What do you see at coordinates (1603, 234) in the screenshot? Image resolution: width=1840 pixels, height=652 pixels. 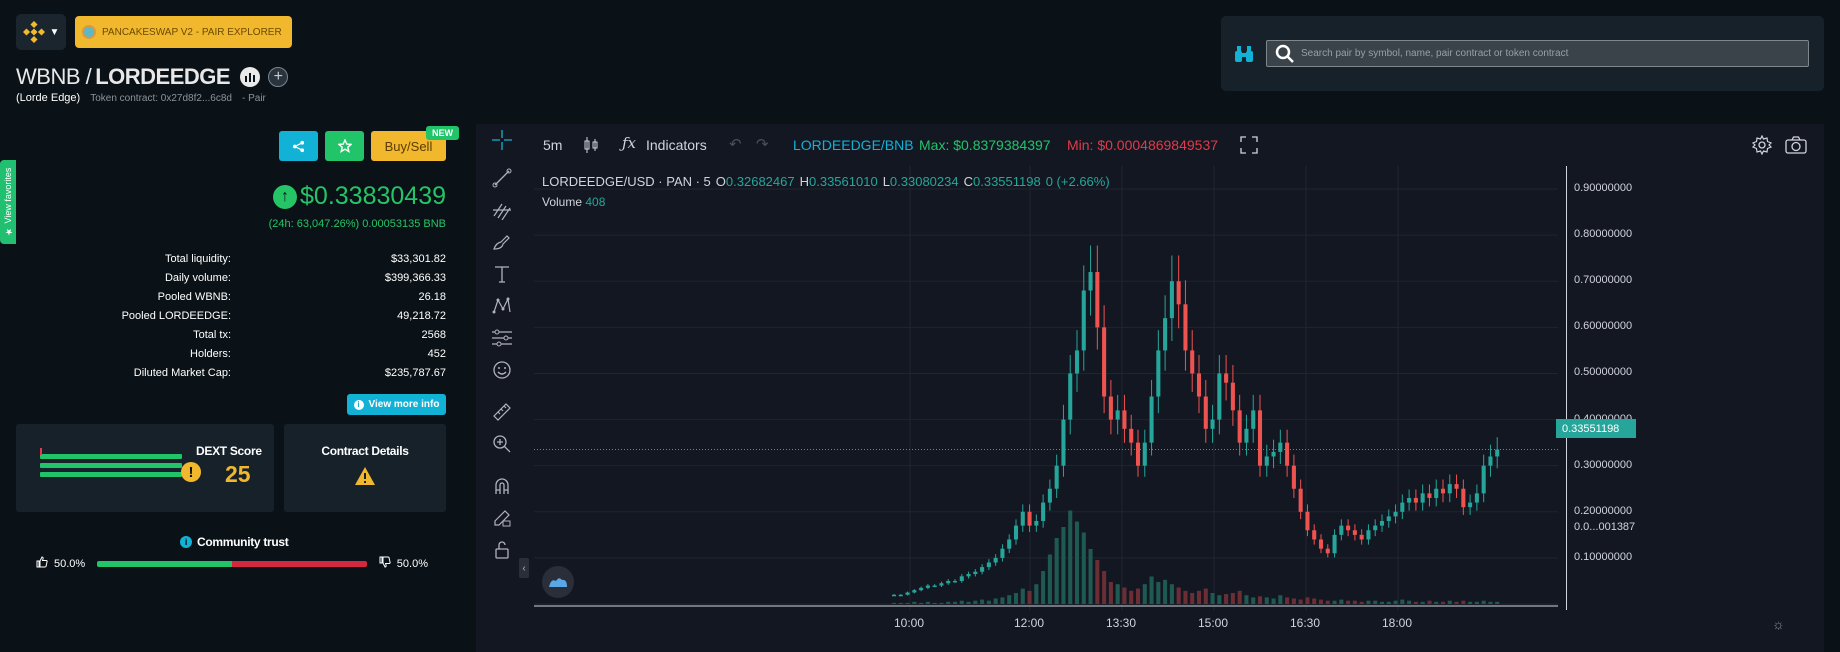 I see `price-axis-label: 0.80000000` at bounding box center [1603, 234].